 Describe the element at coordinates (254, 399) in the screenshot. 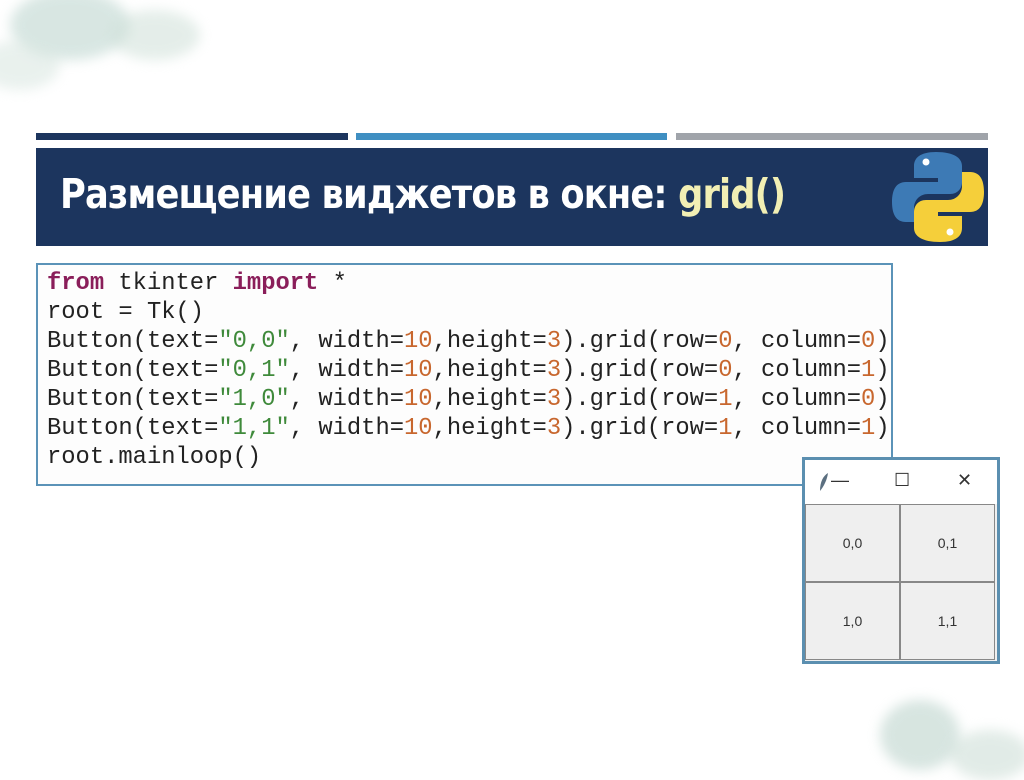

I see `code-string: "1,0"` at that location.